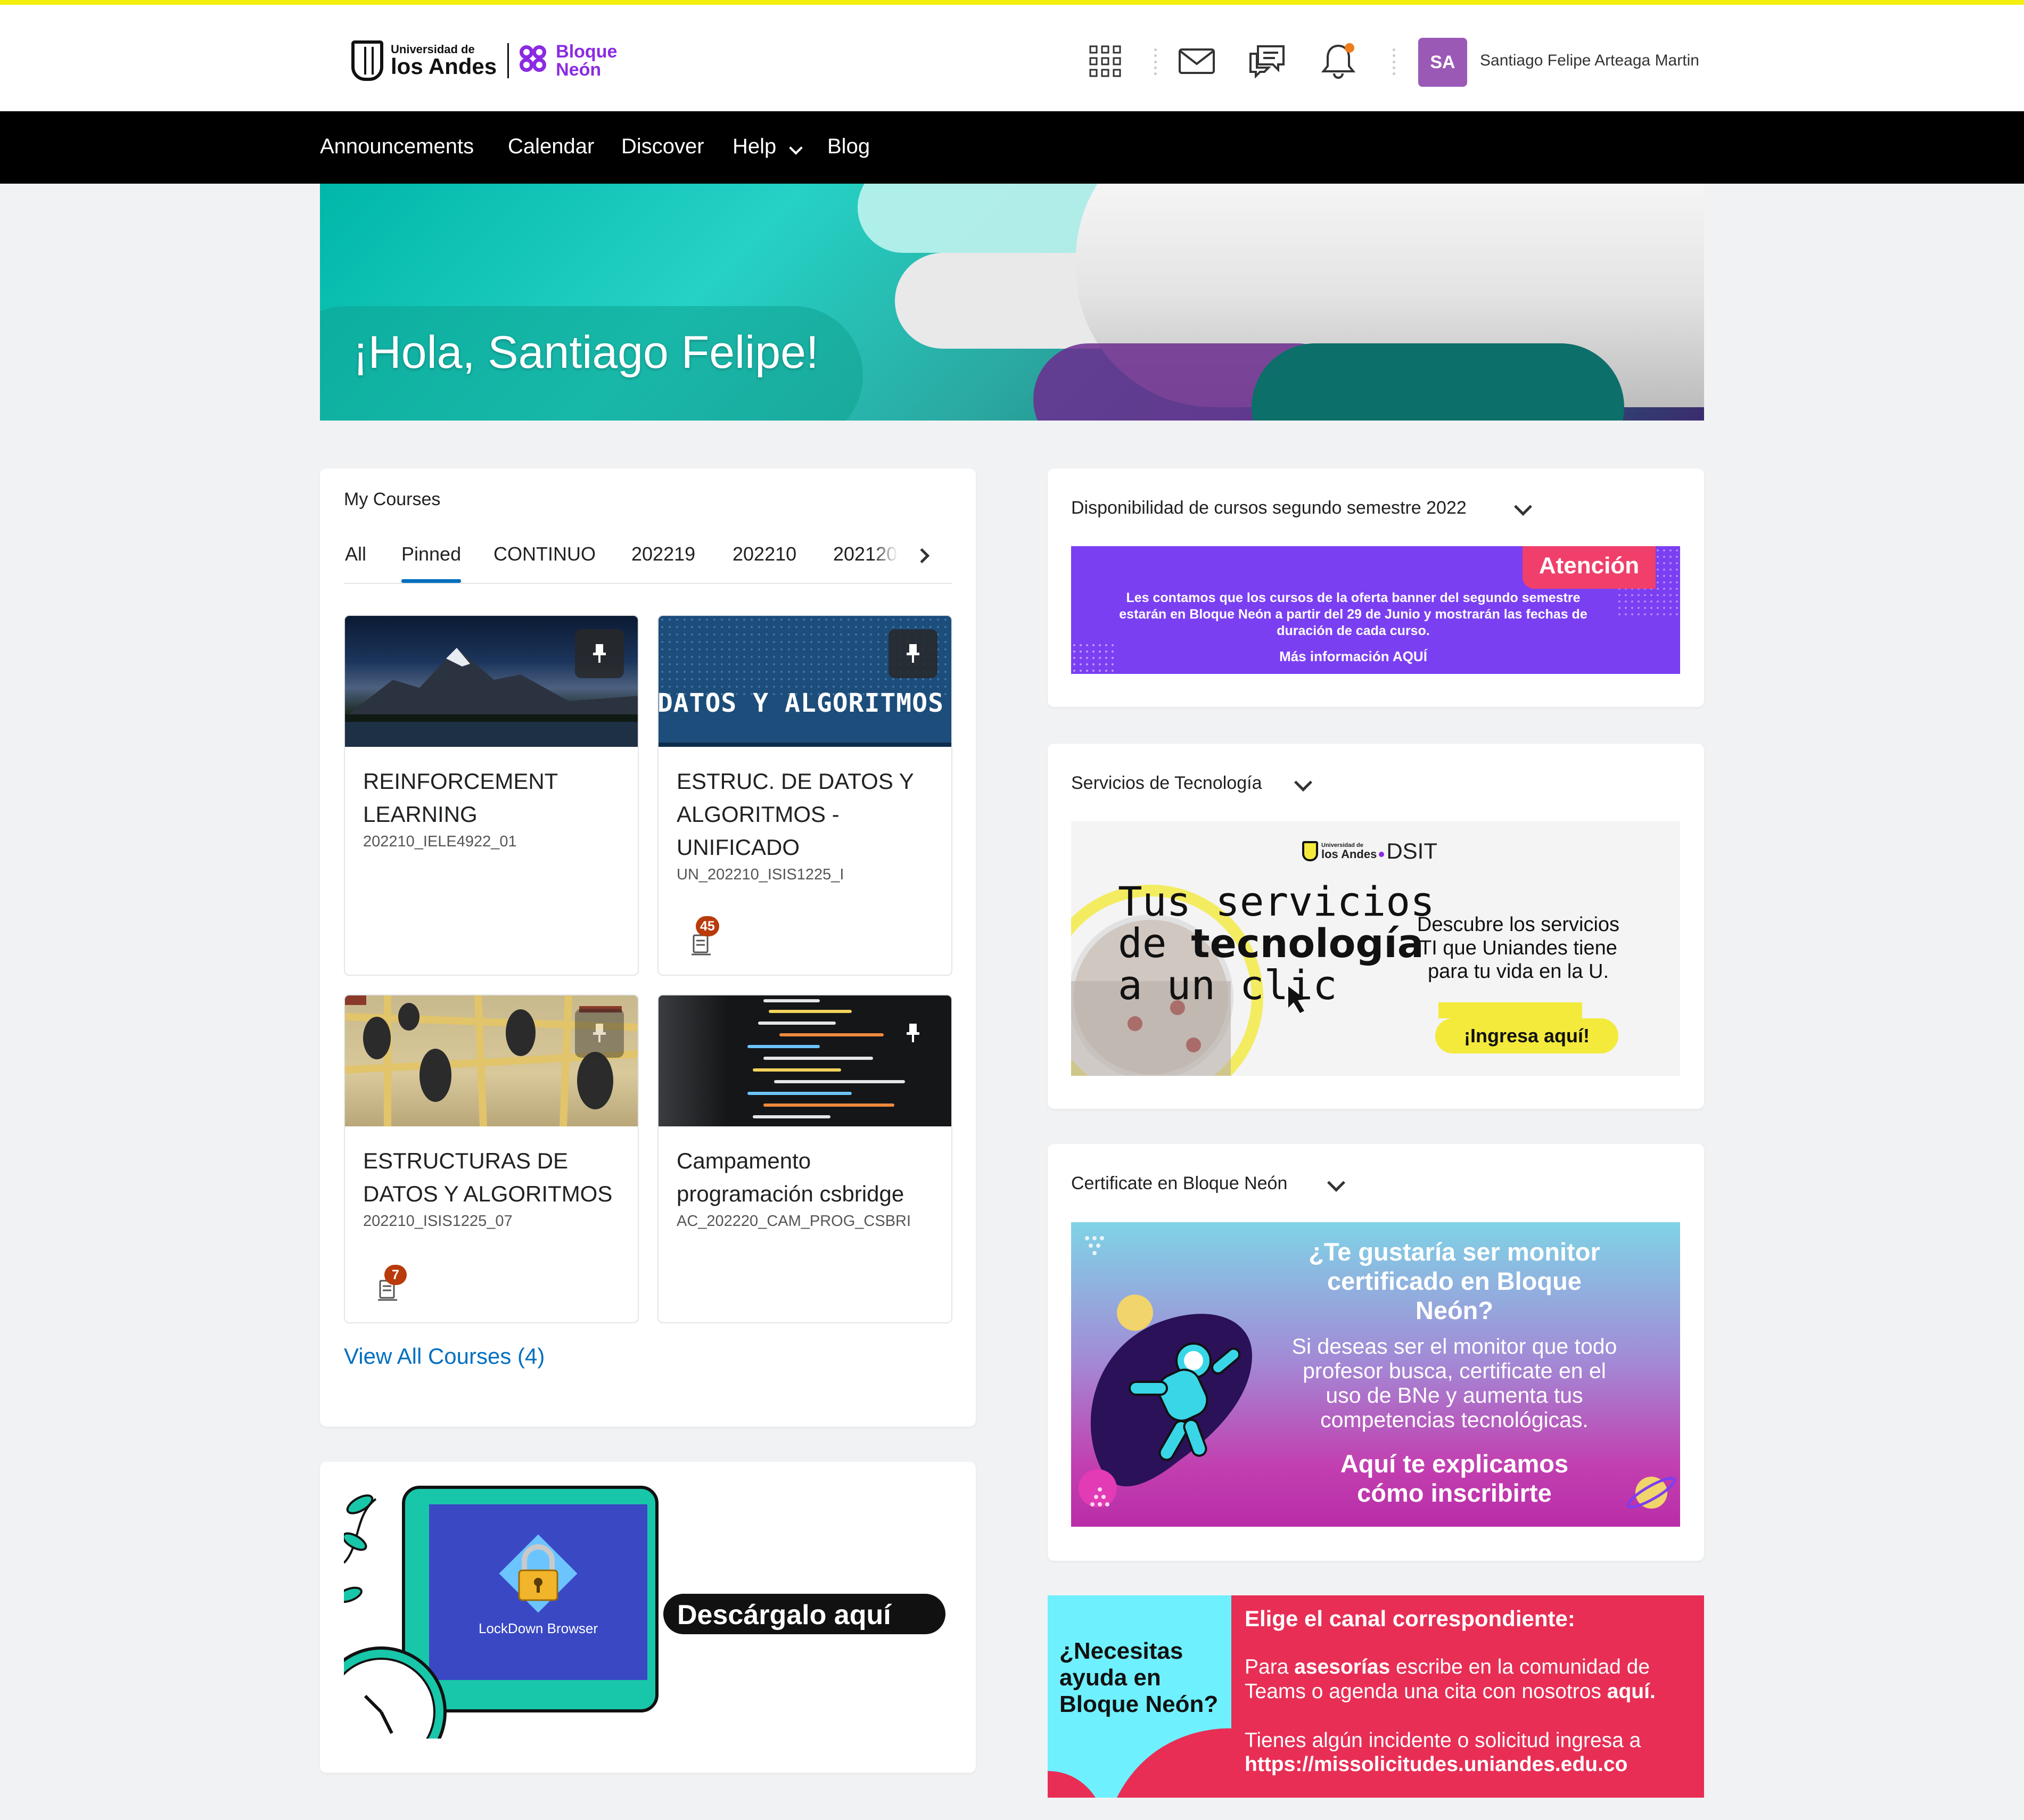 The width and height of the screenshot is (2024, 1820). What do you see at coordinates (760, 874) in the screenshot?
I see `course-code: UN_202210_ISIS1225_I` at bounding box center [760, 874].